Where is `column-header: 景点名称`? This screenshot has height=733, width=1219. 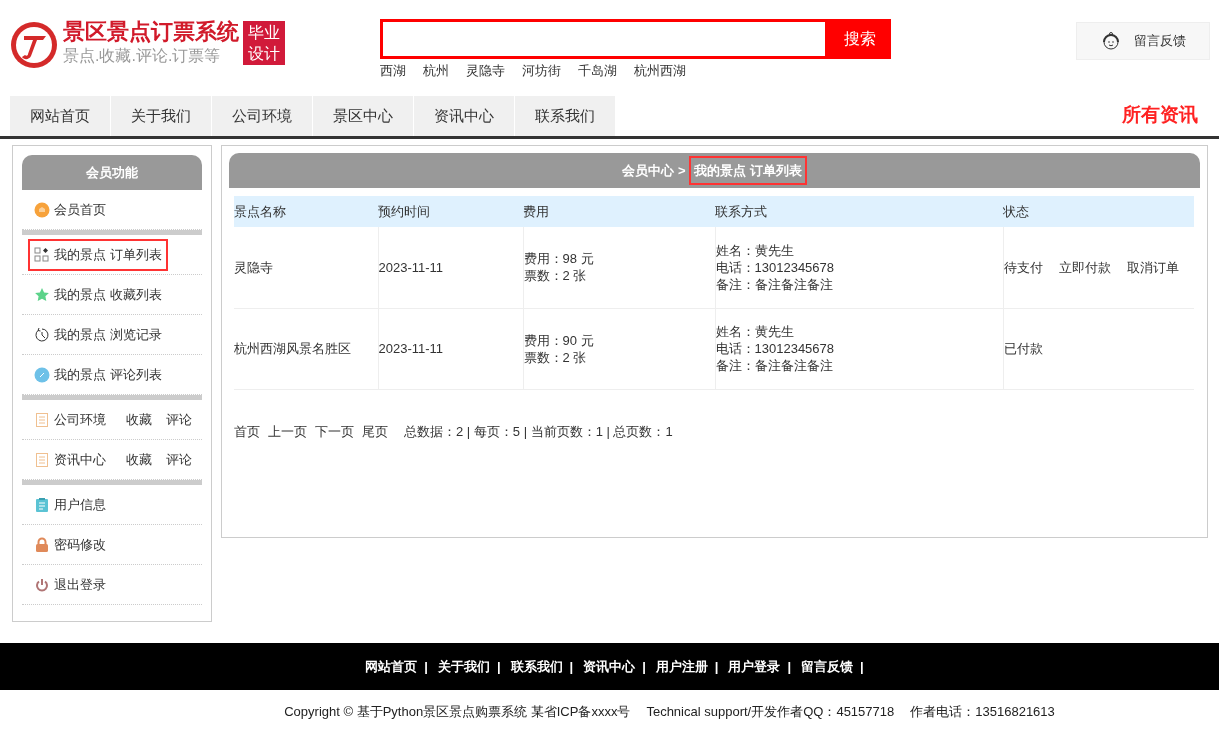 column-header: 景点名称 is located at coordinates (306, 211).